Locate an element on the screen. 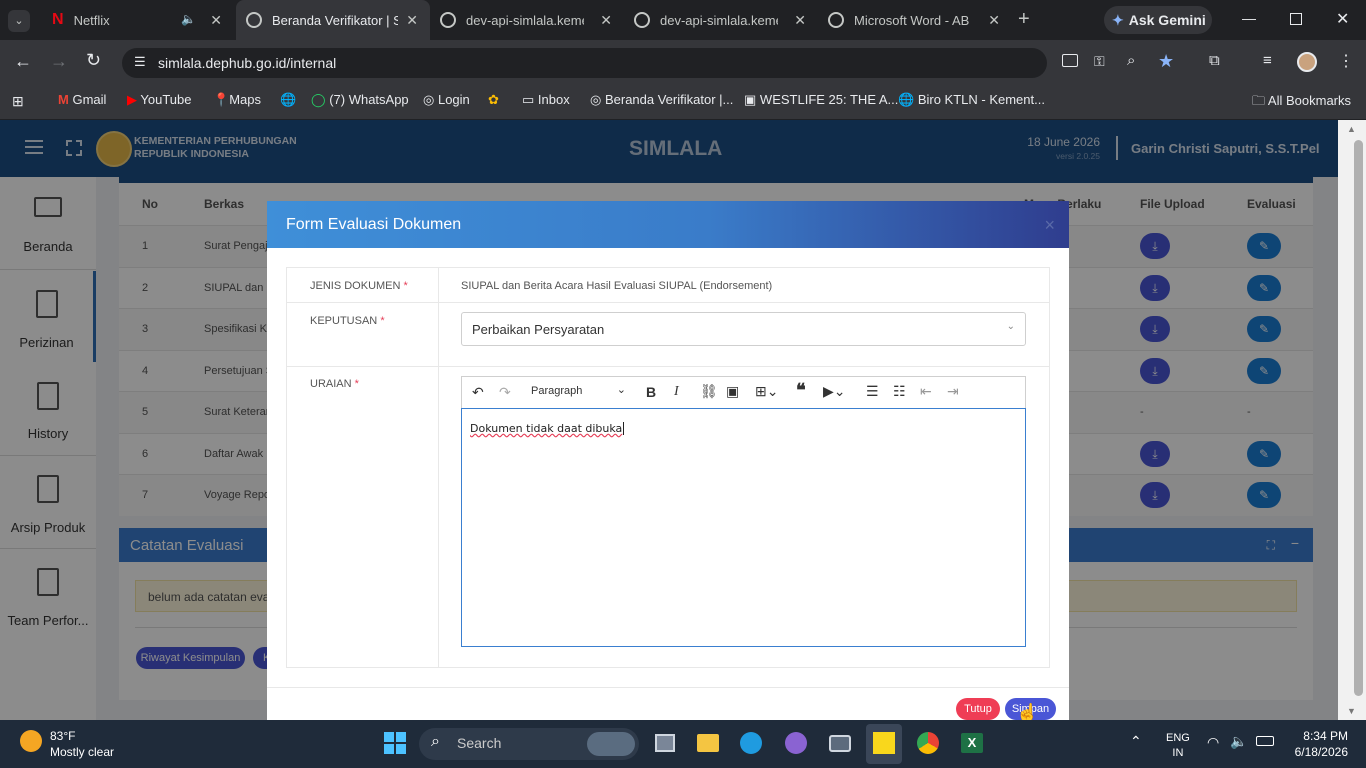 This screenshot has width=1366, height=768. weather-text: Mostly clear is located at coordinates (82, 752).